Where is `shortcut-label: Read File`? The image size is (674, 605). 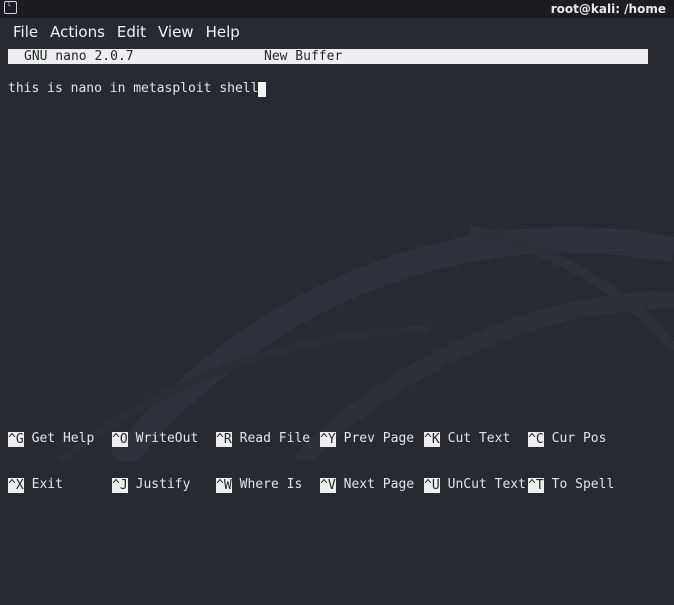
shortcut-label: Read File is located at coordinates (275, 438).